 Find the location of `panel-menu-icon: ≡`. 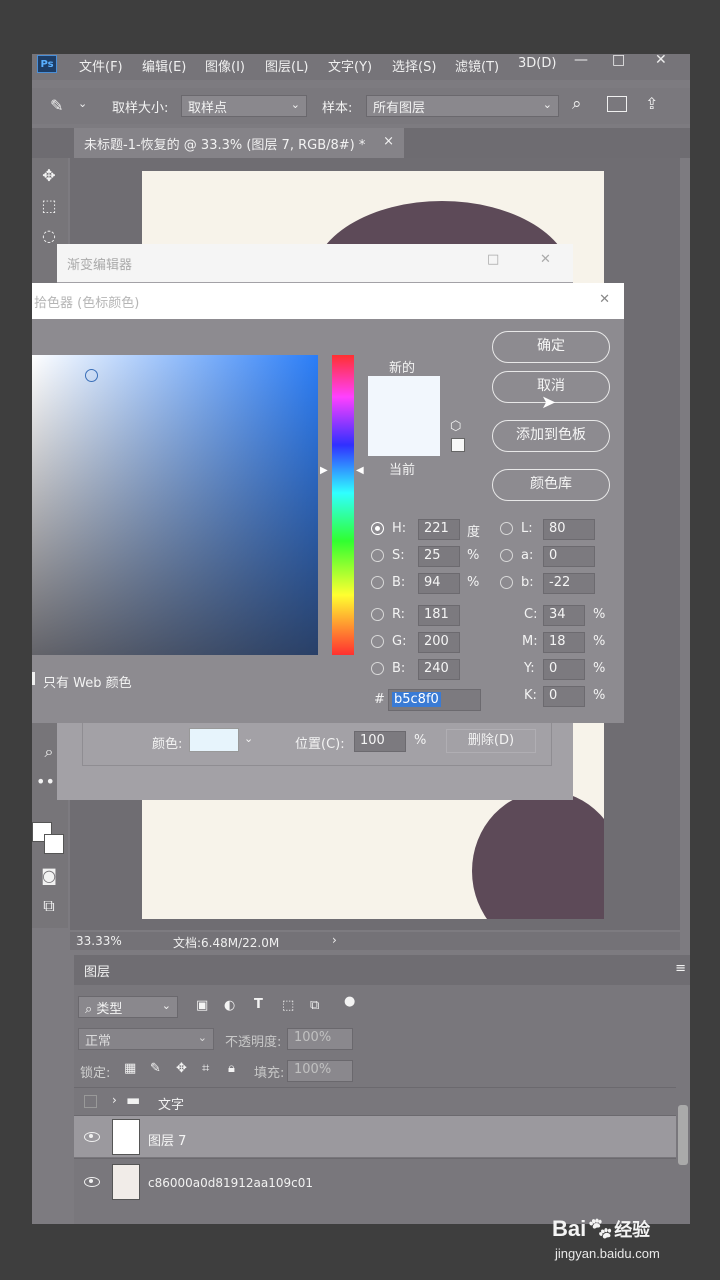

panel-menu-icon: ≡ is located at coordinates (680, 968).